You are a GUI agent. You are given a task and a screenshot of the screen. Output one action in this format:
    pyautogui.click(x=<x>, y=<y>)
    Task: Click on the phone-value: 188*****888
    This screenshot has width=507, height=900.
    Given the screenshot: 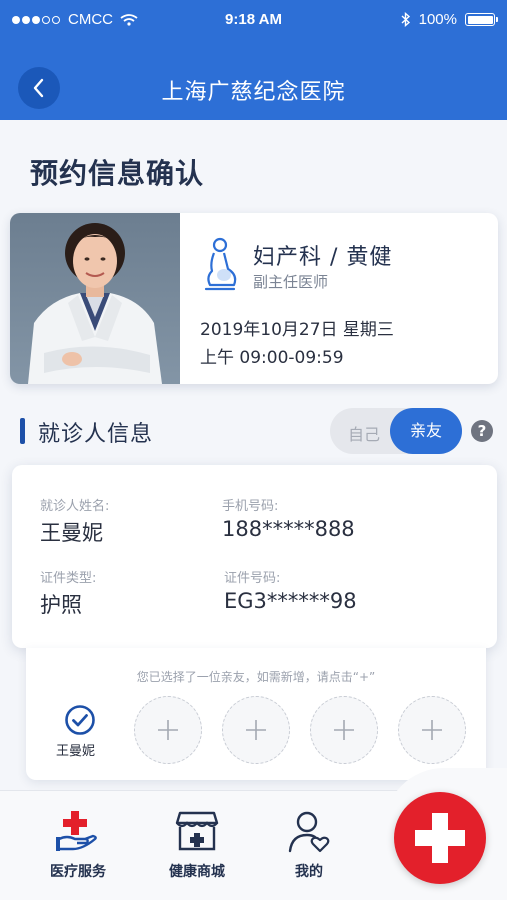 What is the action you would take?
    pyautogui.click(x=288, y=529)
    